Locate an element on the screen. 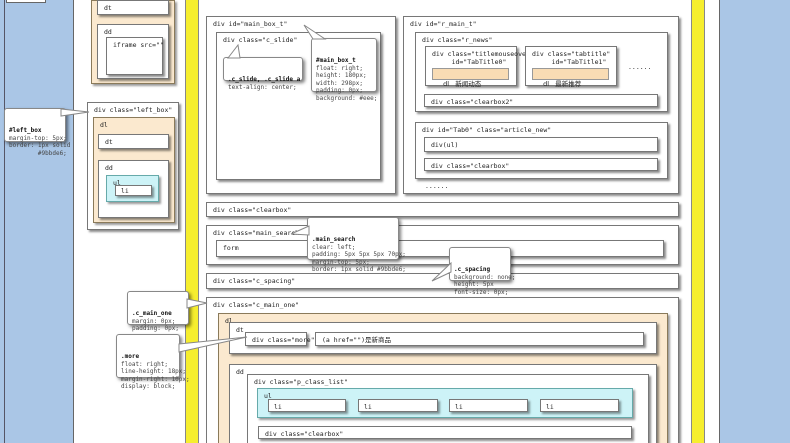 Image resolution: width=790 pixels, height=443 pixels. search-form: form is located at coordinates (440, 248).